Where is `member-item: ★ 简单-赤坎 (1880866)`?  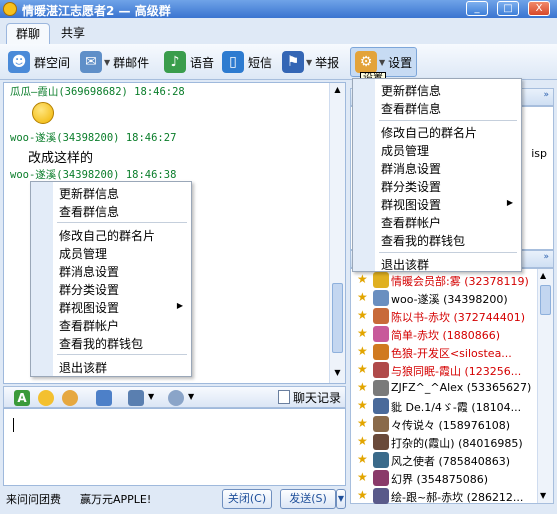 member-item: ★ 简单-赤坎 (1880866) is located at coordinates (444, 334).